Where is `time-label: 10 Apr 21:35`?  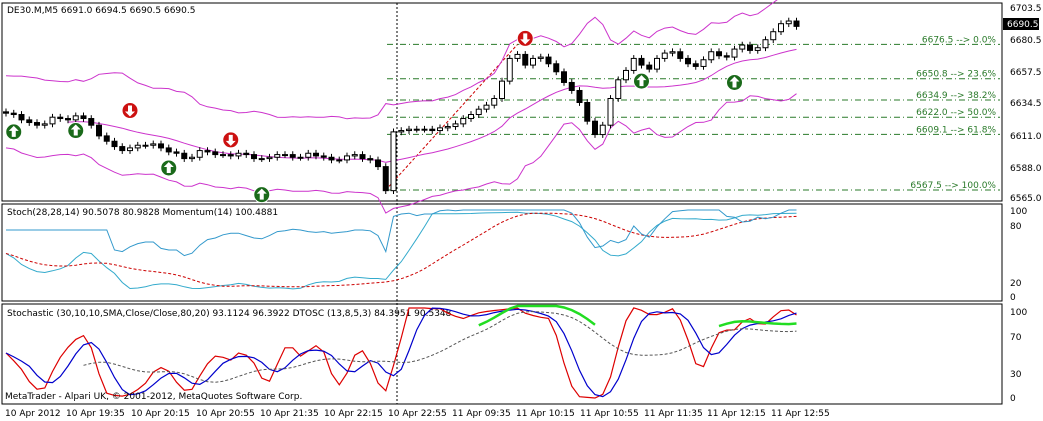 time-label: 10 Apr 21:35 is located at coordinates (289, 414).